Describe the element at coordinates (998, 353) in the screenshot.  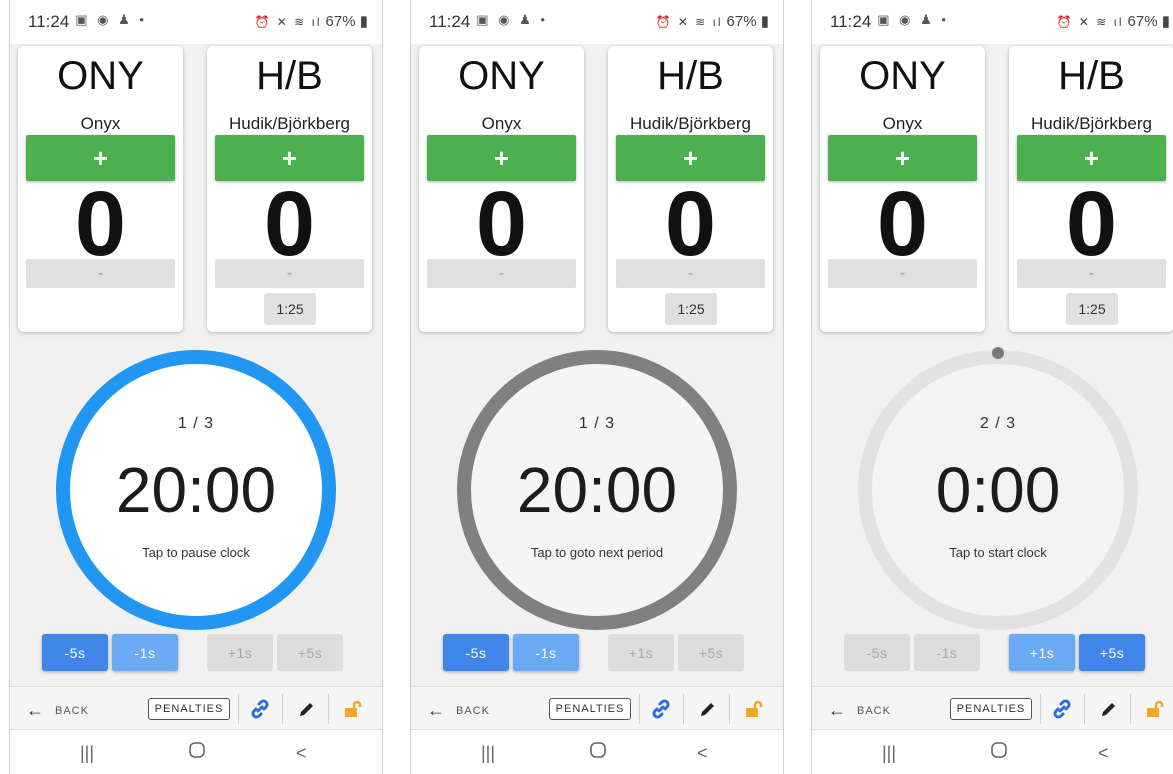
I see `clock-progress-dot` at that location.